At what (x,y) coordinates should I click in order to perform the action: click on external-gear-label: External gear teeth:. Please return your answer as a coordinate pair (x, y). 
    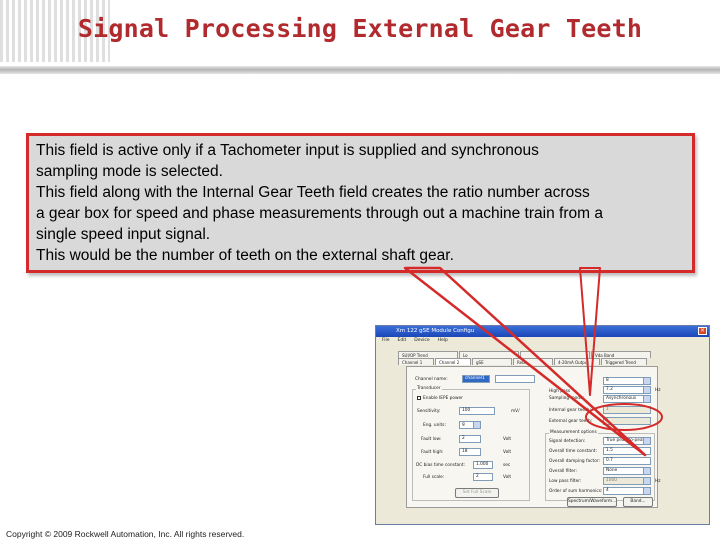
    Looking at the image, I should click on (571, 421).